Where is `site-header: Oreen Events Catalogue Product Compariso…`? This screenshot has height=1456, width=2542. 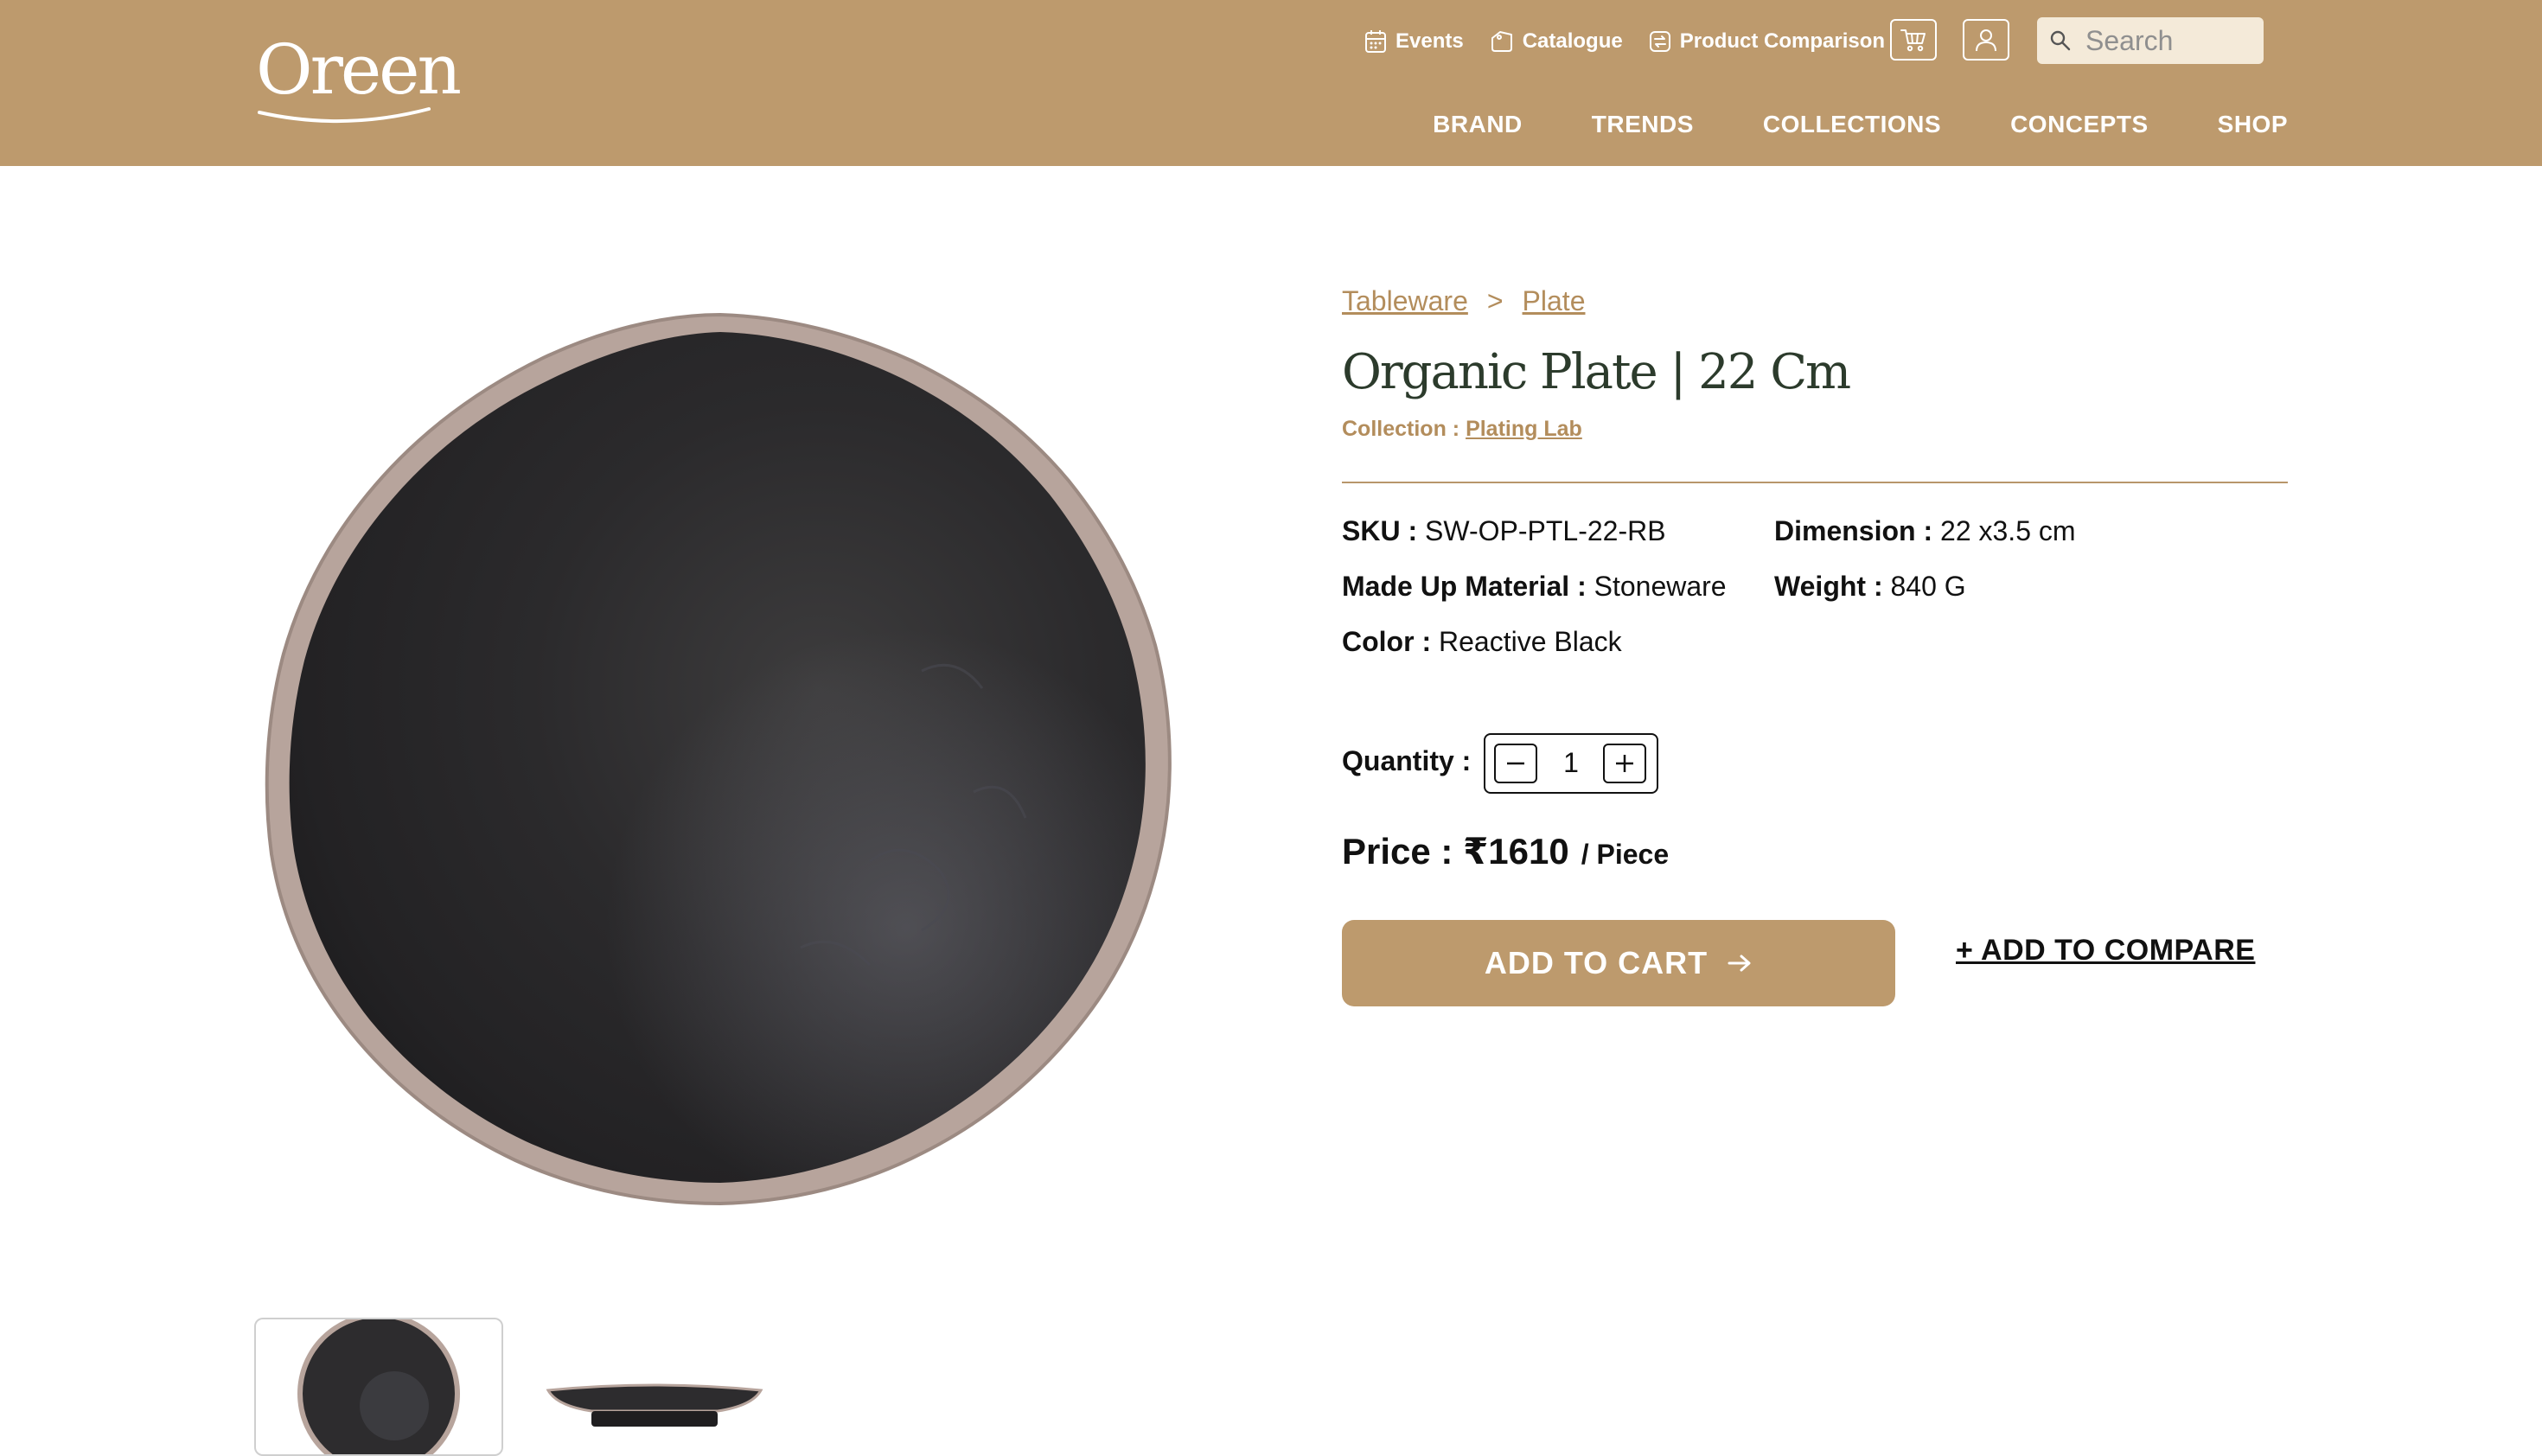
site-header: Oreen Events Catalogue Product Compariso… is located at coordinates (1271, 83).